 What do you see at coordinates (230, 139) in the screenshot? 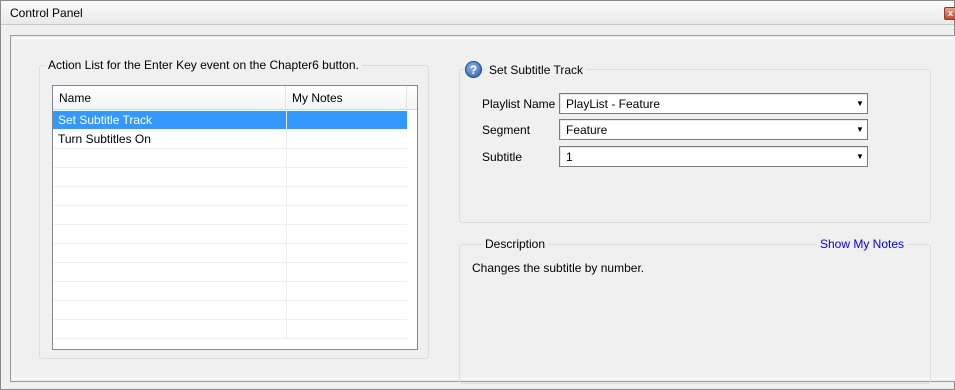
I see `table-row: Turn Subtitles On` at bounding box center [230, 139].